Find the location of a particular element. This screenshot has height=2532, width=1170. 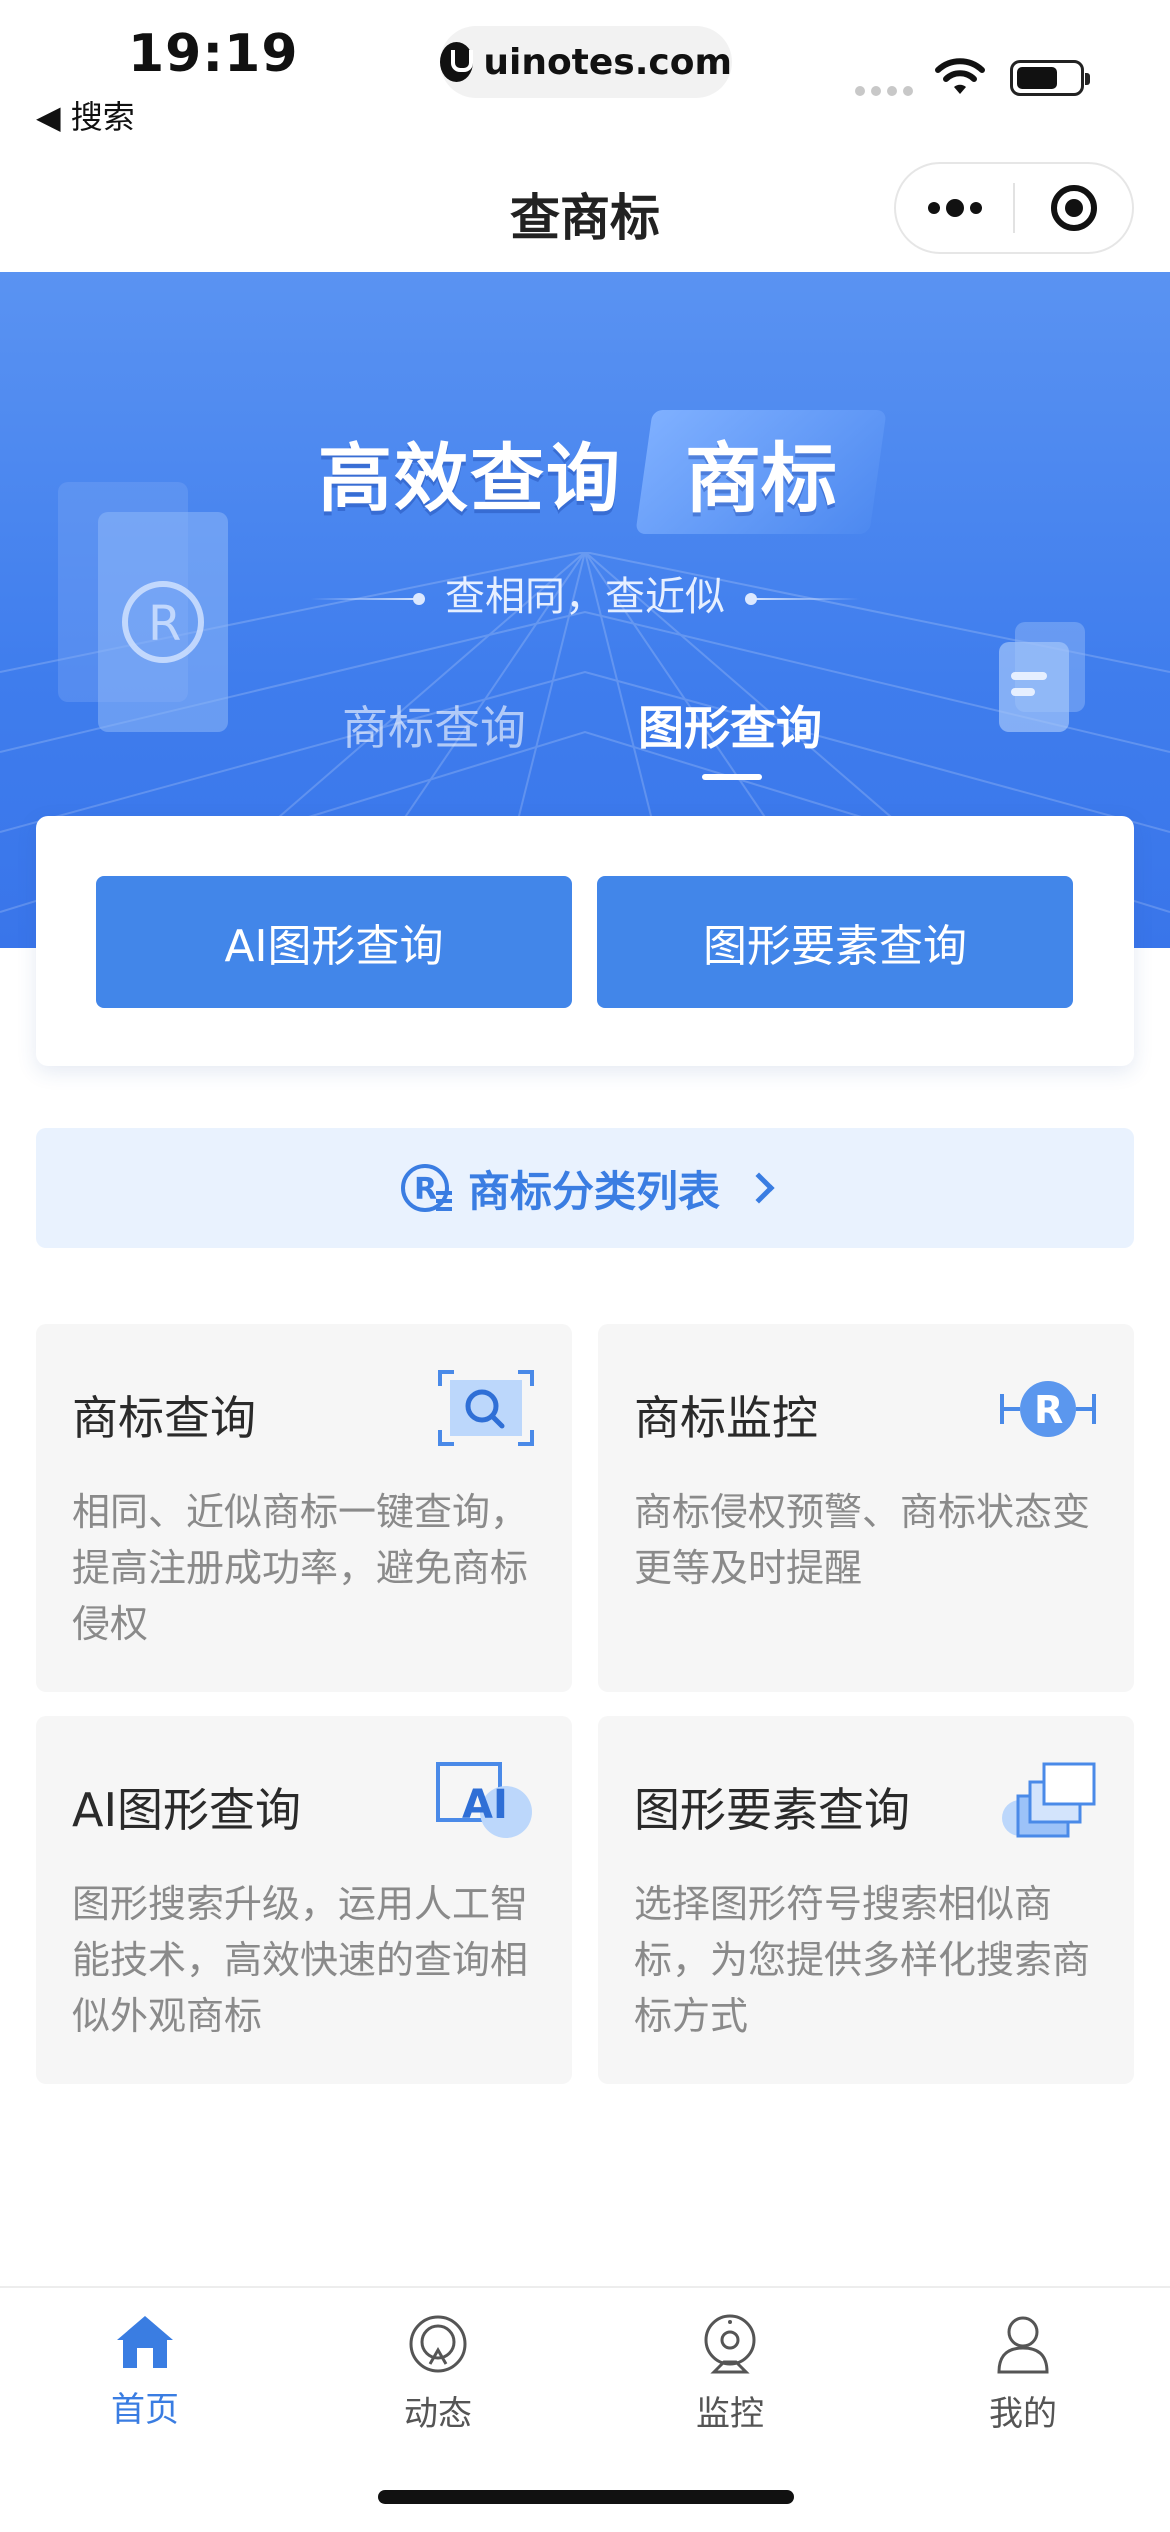

svg-text: AI is located at coordinates (485, 1805).